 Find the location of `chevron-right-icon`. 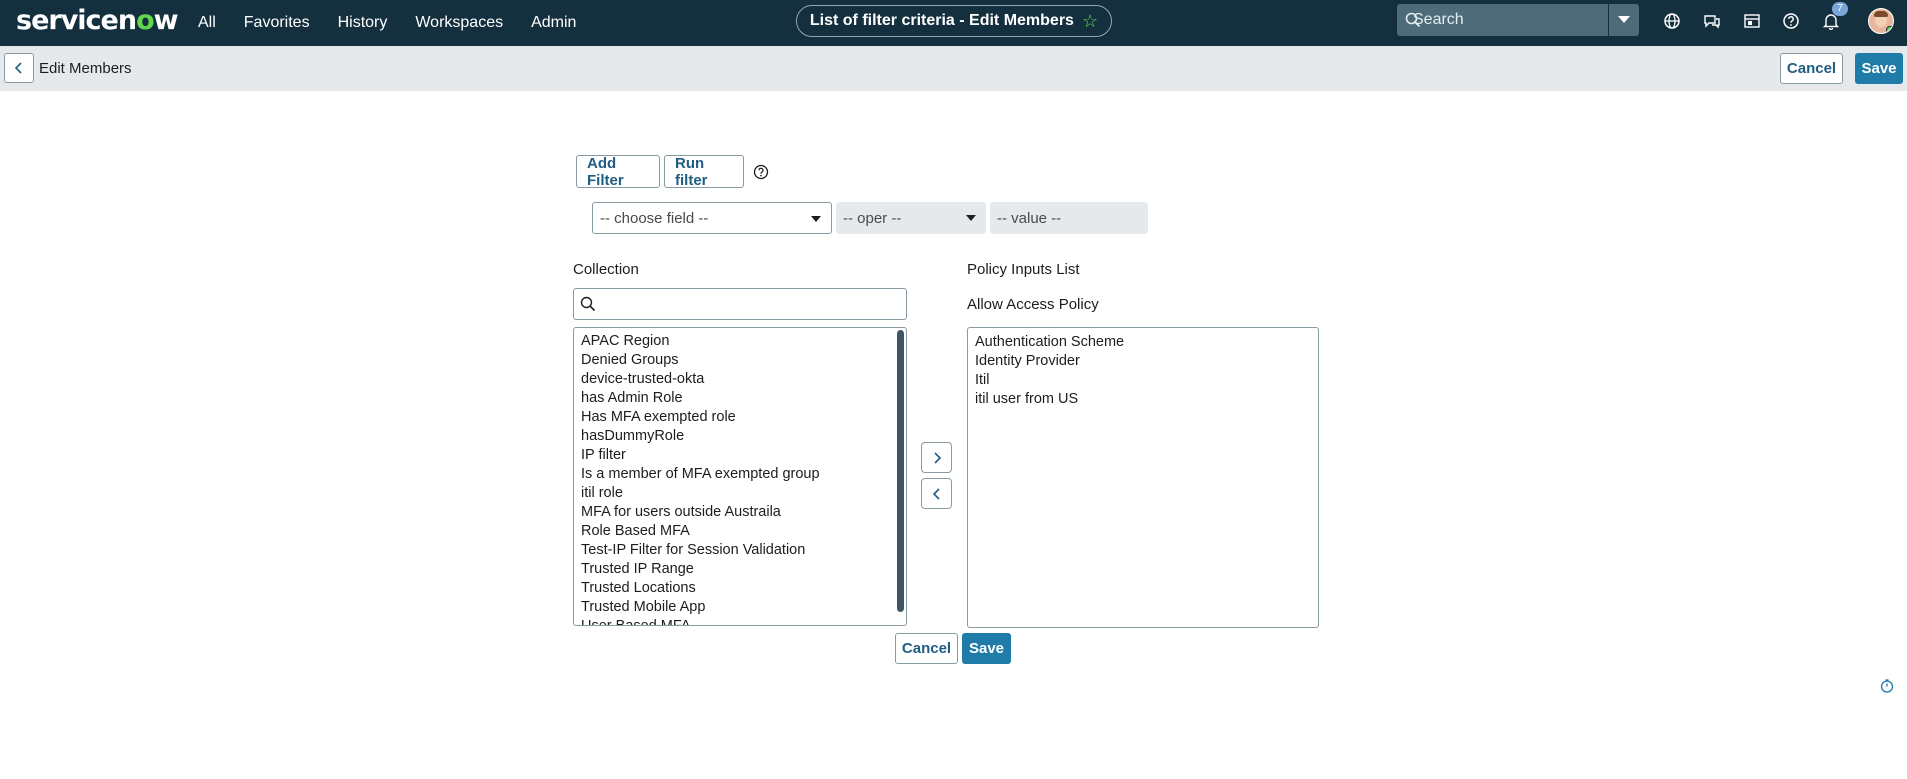

chevron-right-icon is located at coordinates (937, 457).